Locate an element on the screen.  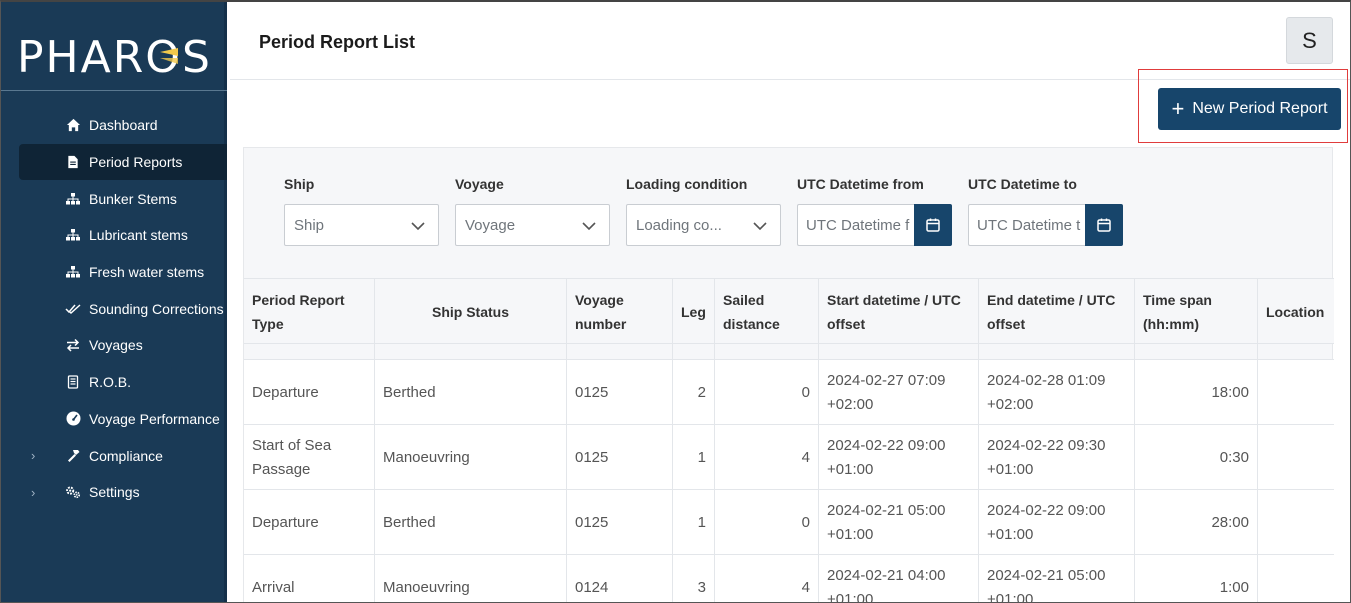
sidebar-item-label: Fresh water stems is located at coordinates (147, 272).